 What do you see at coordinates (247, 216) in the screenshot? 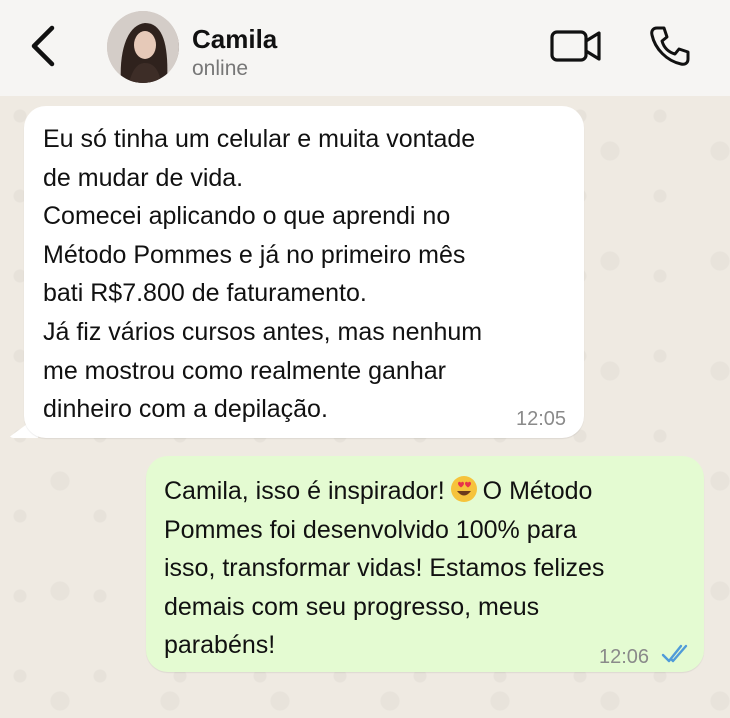
I see `message-line: Comecei aplicando o que aprendi no` at bounding box center [247, 216].